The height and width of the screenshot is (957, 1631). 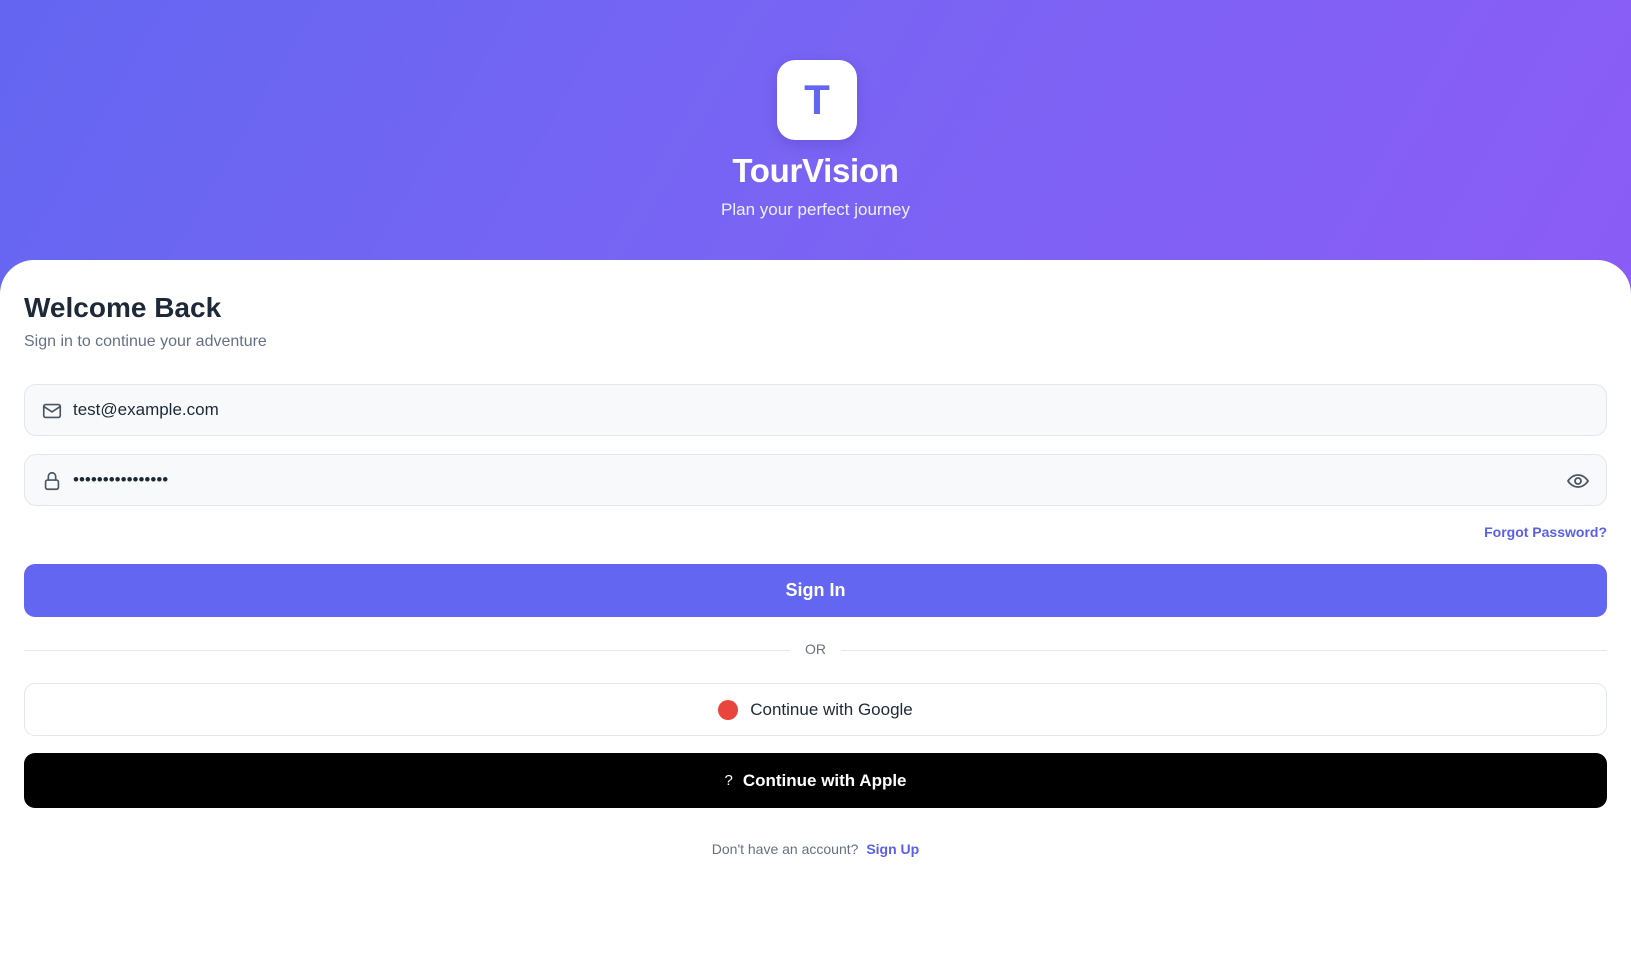 I want to click on page-title: Welcome Back, so click(x=123, y=307).